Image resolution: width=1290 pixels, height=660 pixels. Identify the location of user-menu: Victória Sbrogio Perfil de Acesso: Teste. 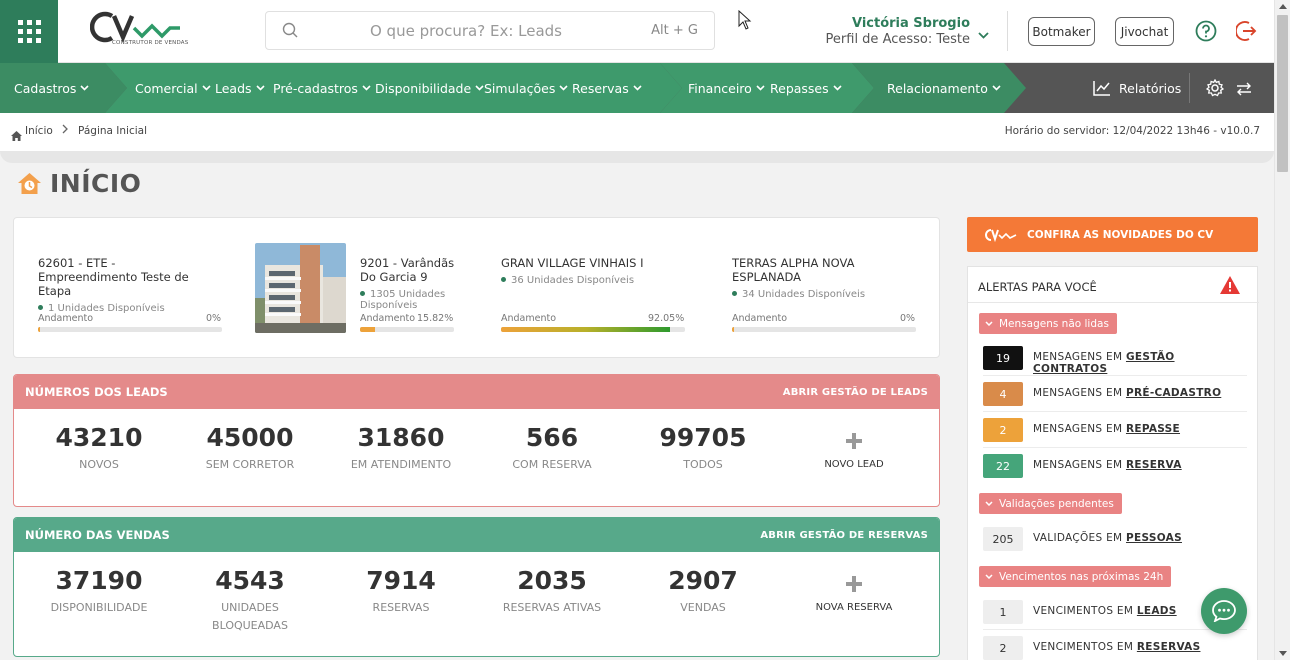
(895, 31).